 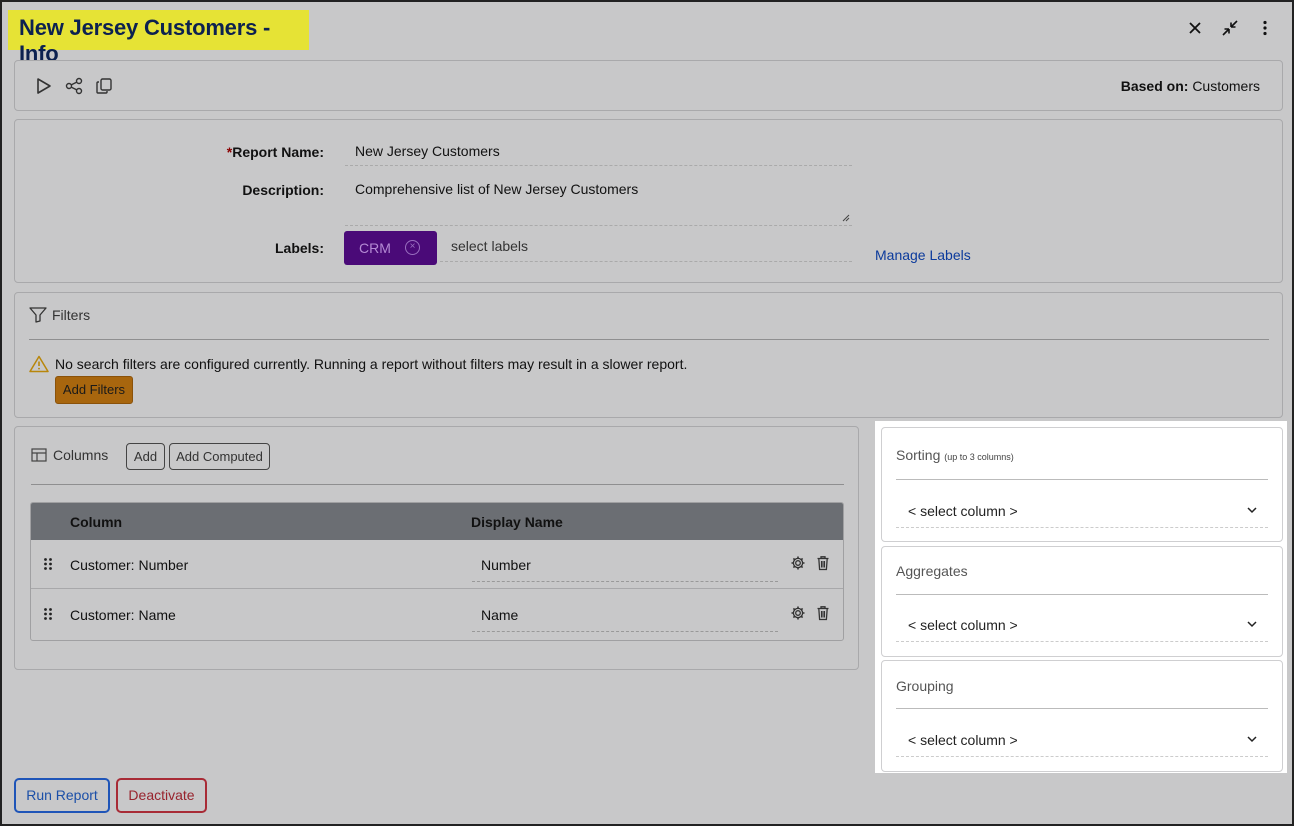 I want to click on table-header: Column Display Name, so click(x=437, y=521).